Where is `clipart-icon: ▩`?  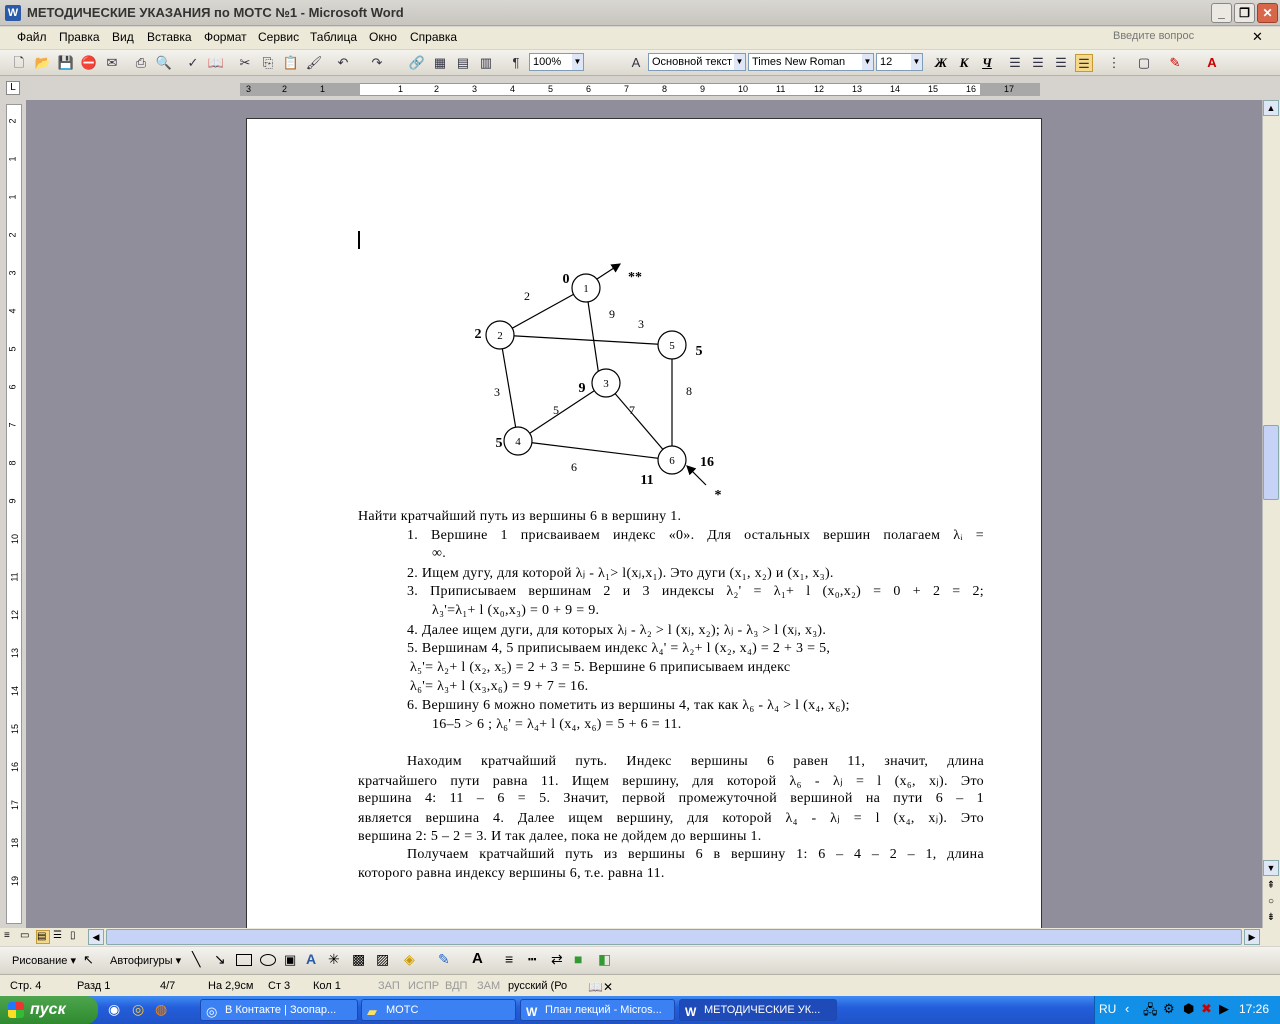 clipart-icon: ▩ is located at coordinates (358, 959).